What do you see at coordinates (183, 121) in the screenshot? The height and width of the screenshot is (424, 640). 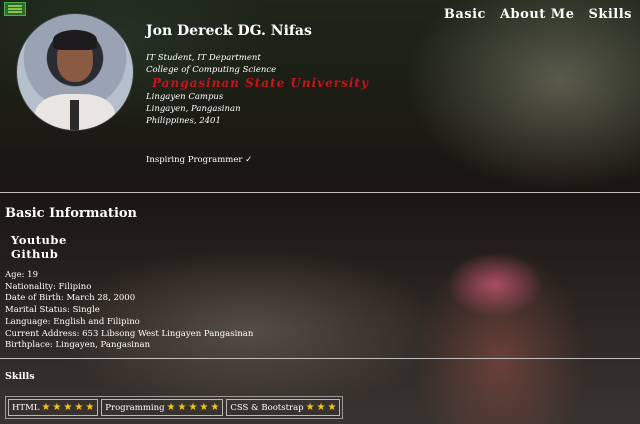 I see `info-line-country: Philippines, 2401` at bounding box center [183, 121].